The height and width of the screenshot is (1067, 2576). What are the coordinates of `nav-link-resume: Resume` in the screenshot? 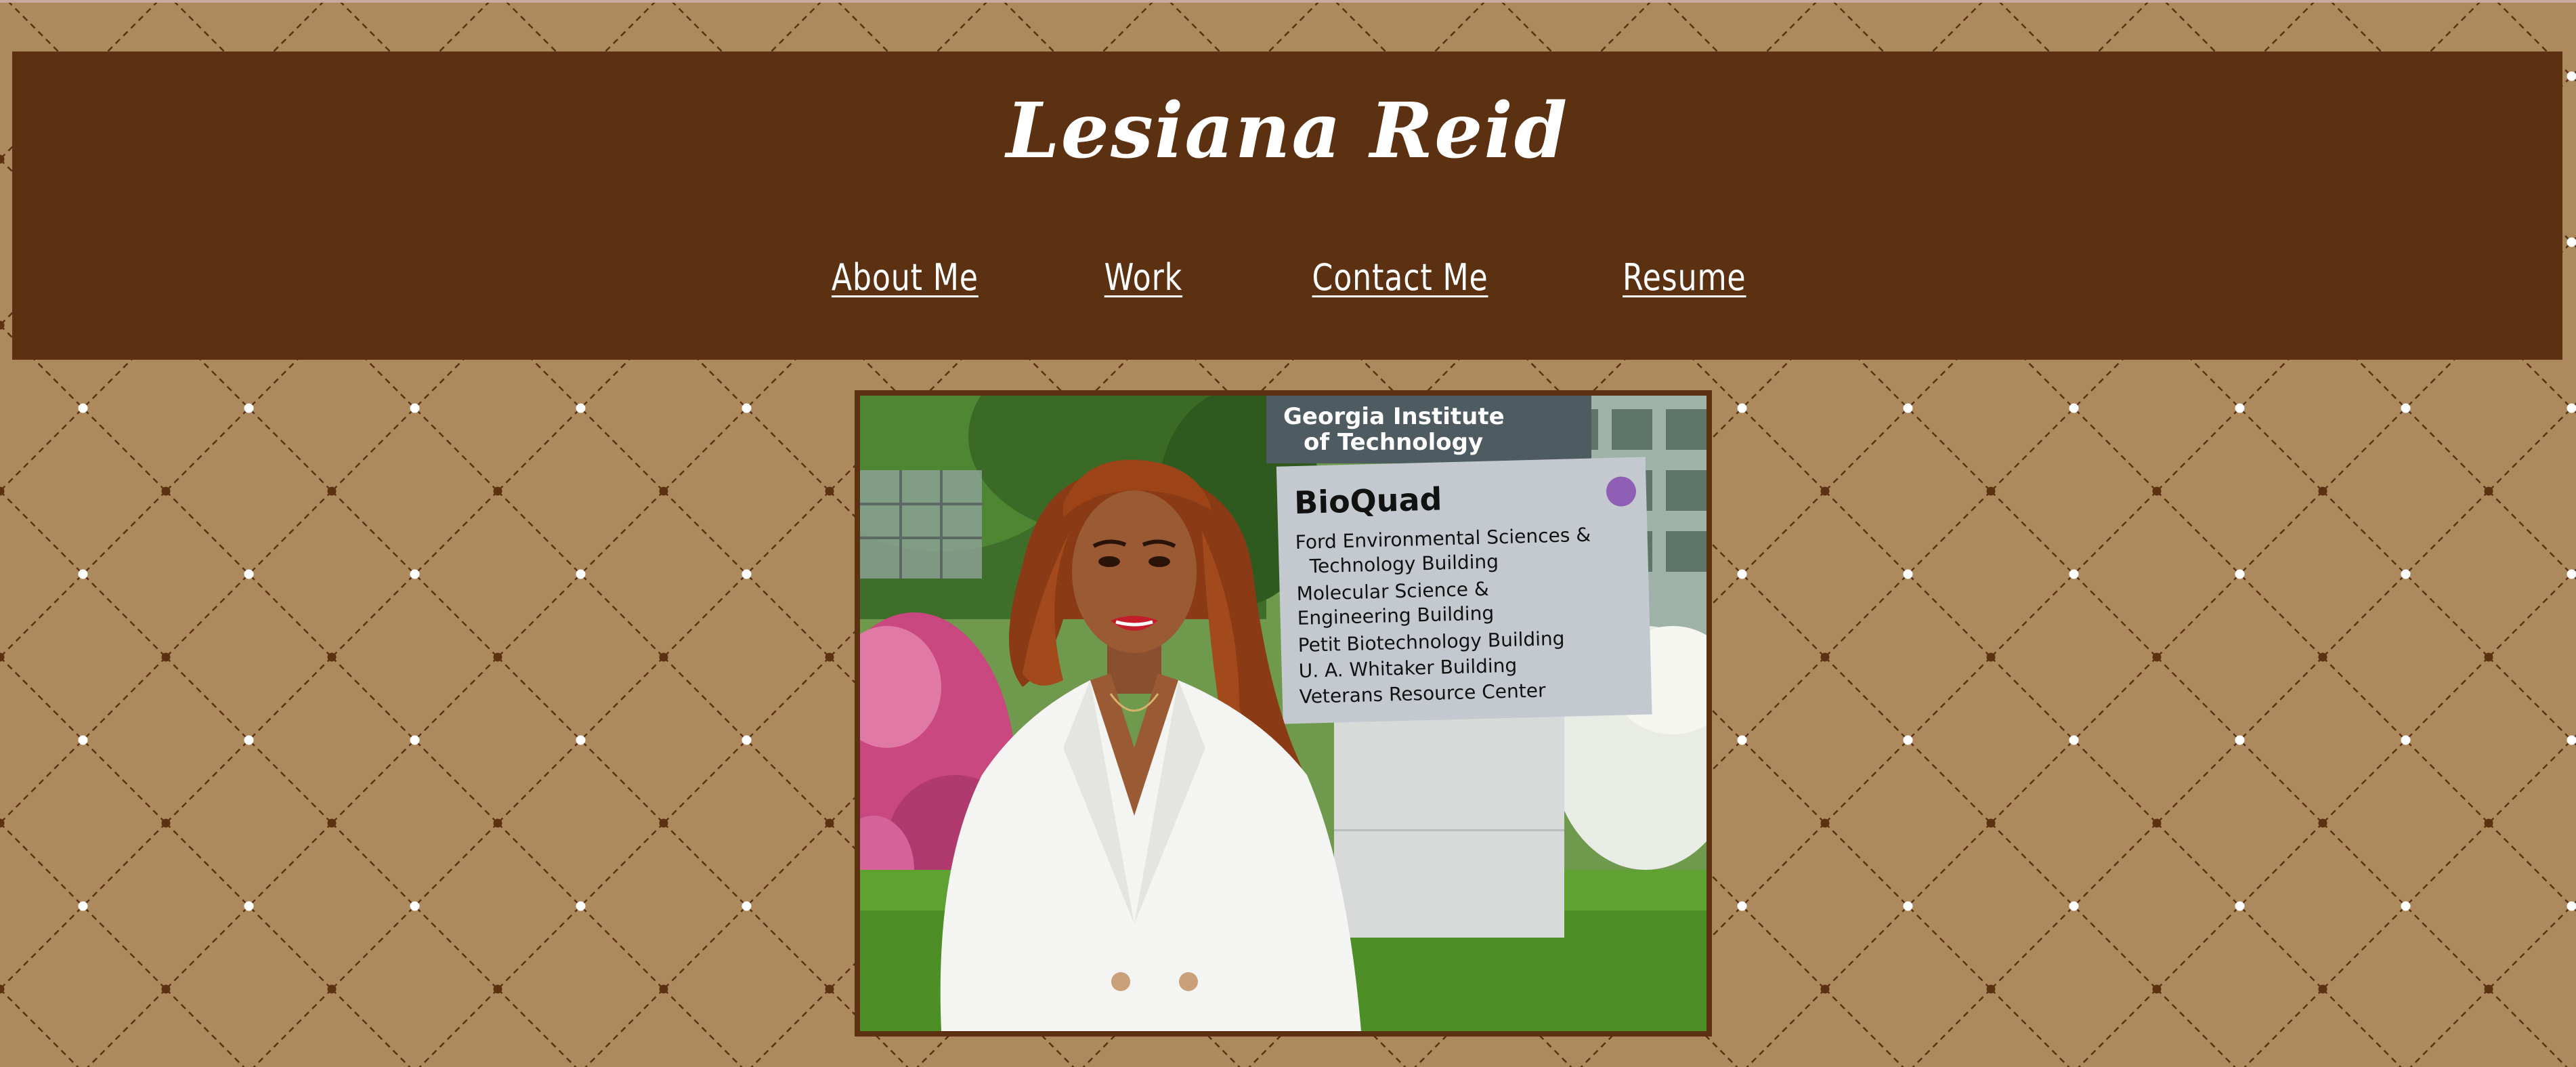 It's located at (1684, 278).